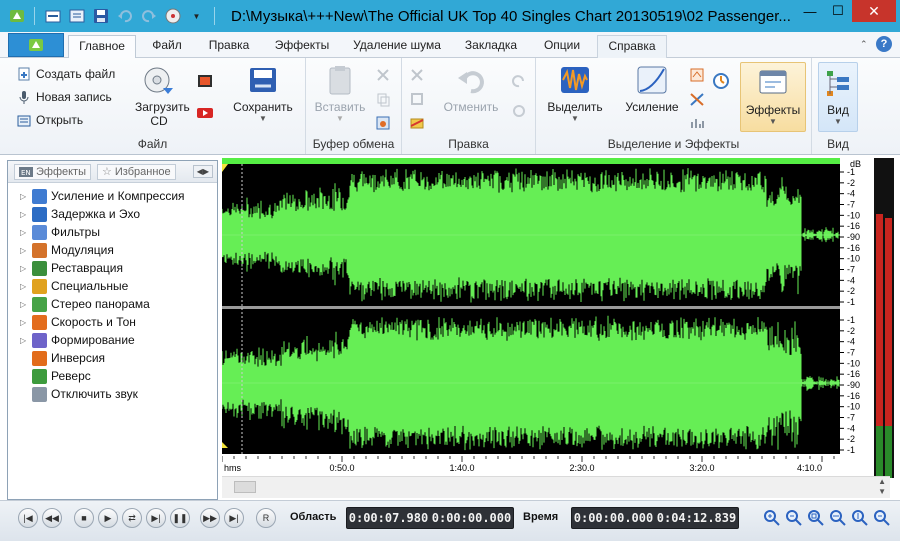  I want to click on youtube-icon, so click(205, 113).